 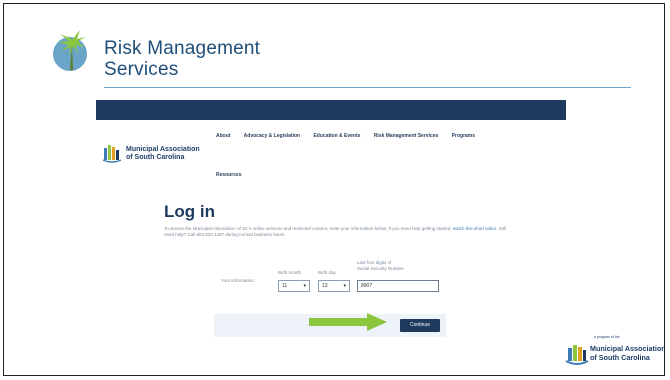 What do you see at coordinates (620, 357) in the screenshot?
I see `footer-org-line2: of South Carolina` at bounding box center [620, 357].